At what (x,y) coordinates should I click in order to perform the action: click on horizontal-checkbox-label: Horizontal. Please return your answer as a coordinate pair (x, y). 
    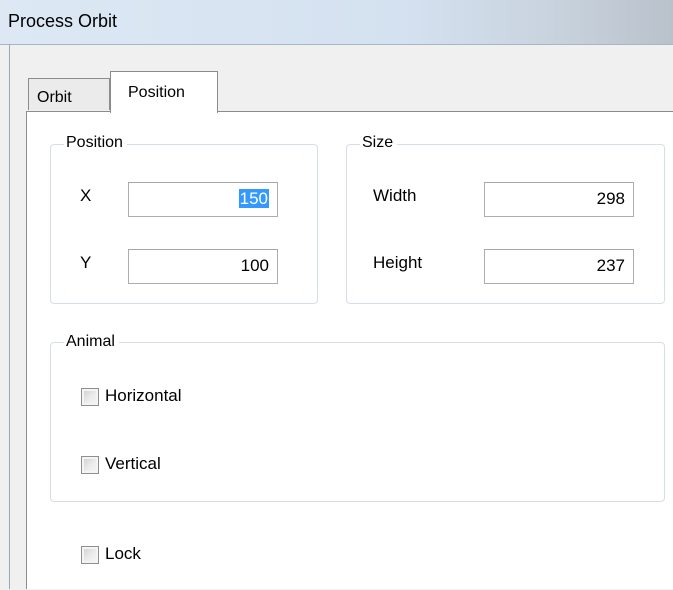
    Looking at the image, I should click on (143, 396).